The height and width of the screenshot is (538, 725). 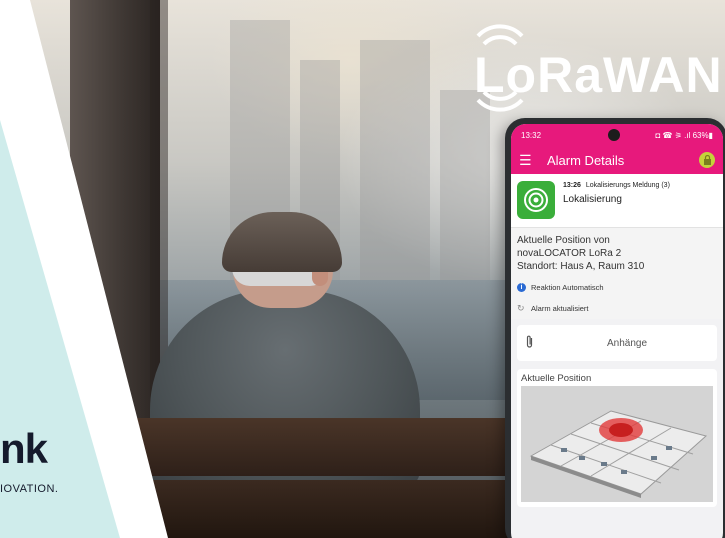 I want to click on front-camera, so click(x=614, y=135).